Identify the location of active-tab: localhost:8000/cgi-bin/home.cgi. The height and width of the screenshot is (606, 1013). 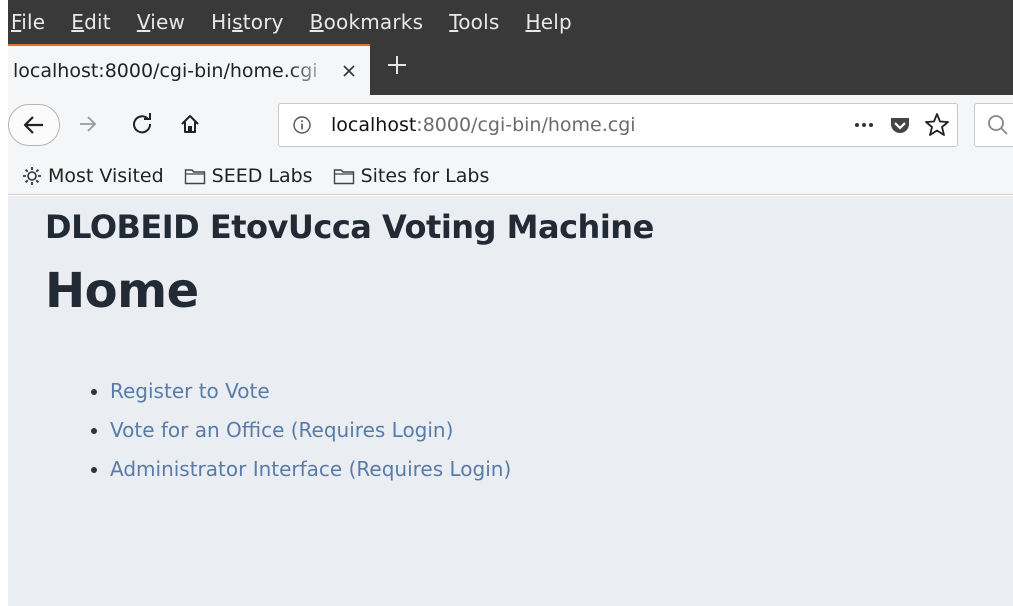
(189, 69).